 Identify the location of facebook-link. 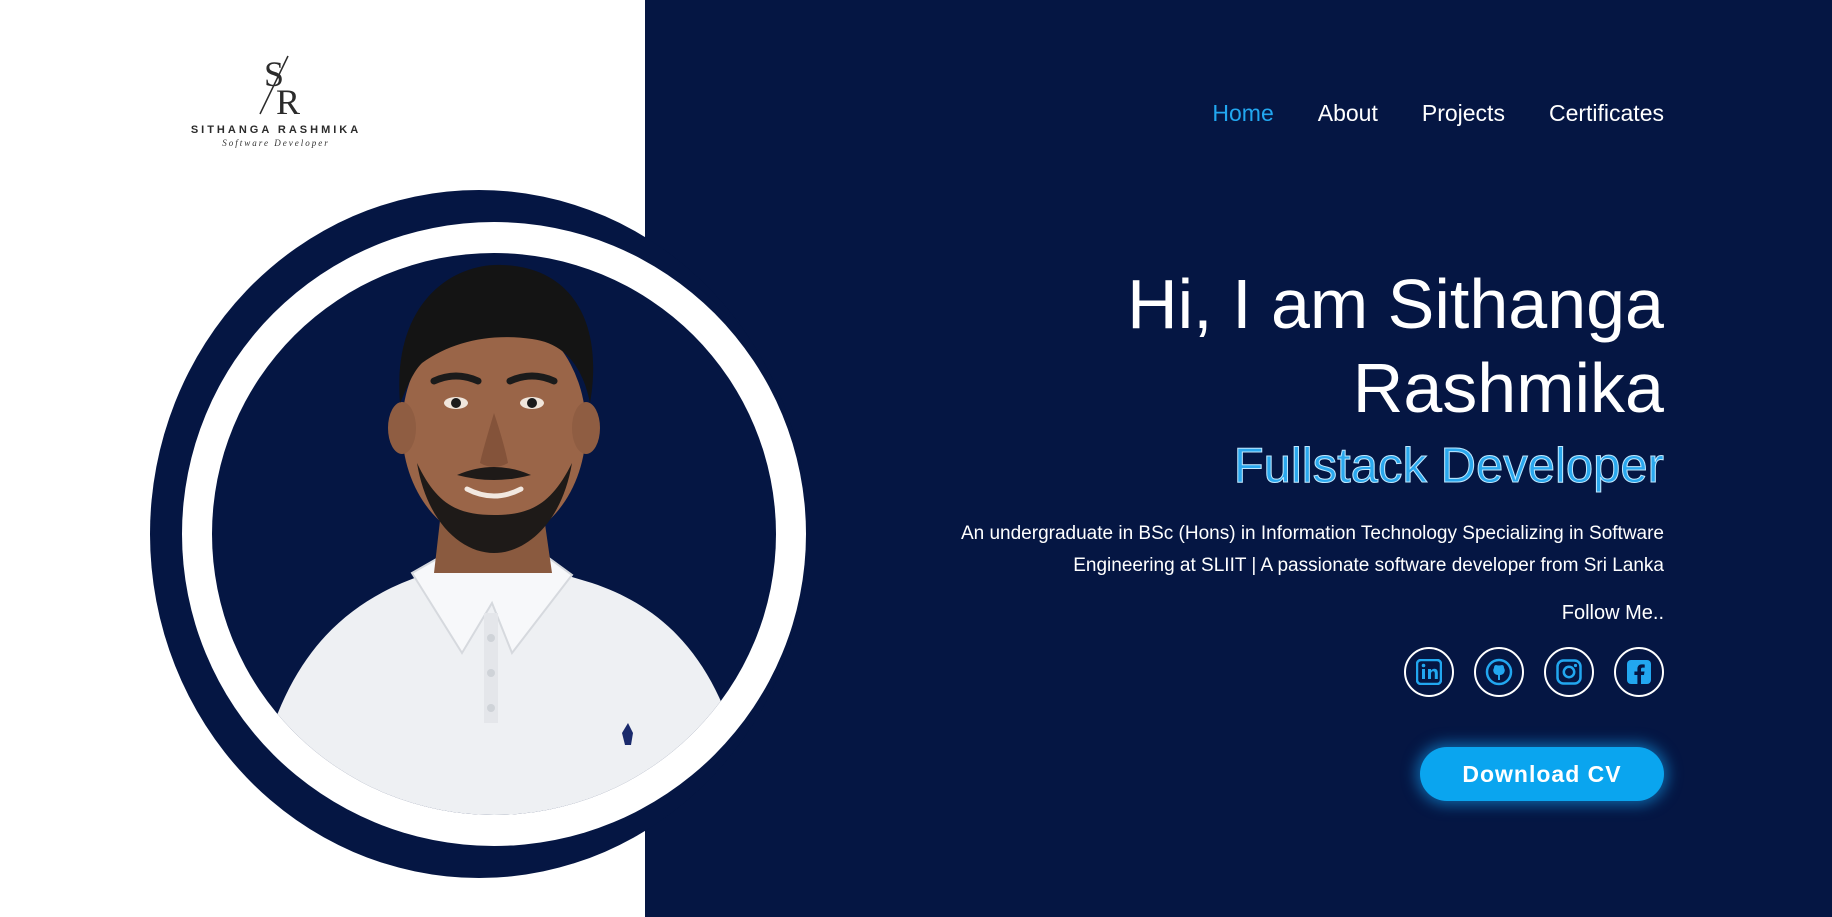
(1639, 672).